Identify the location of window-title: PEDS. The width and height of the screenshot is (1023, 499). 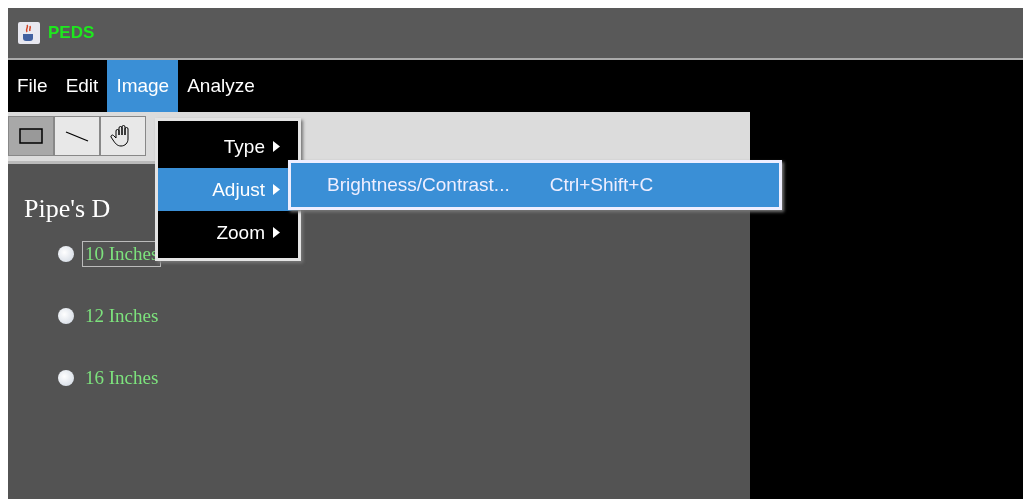
(71, 33).